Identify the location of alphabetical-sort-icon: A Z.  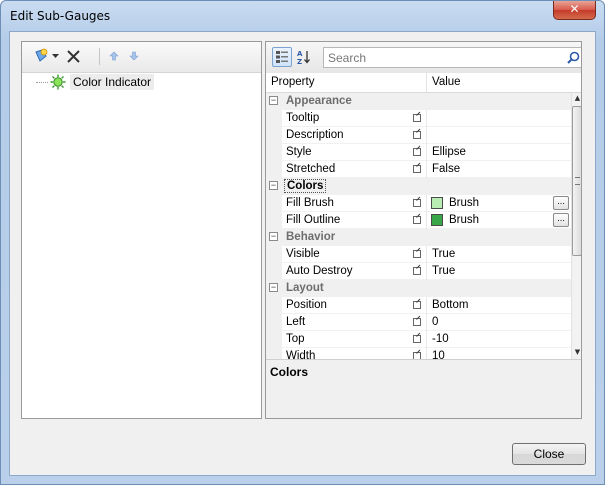
(303, 57).